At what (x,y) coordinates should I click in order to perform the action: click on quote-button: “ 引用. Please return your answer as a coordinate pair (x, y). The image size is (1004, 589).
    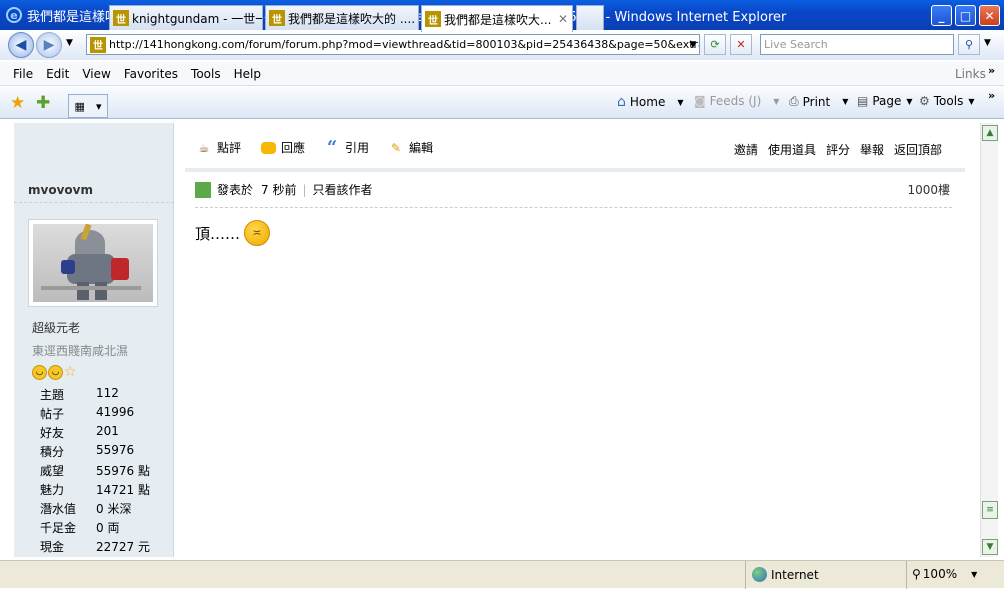
    Looking at the image, I should click on (346, 147).